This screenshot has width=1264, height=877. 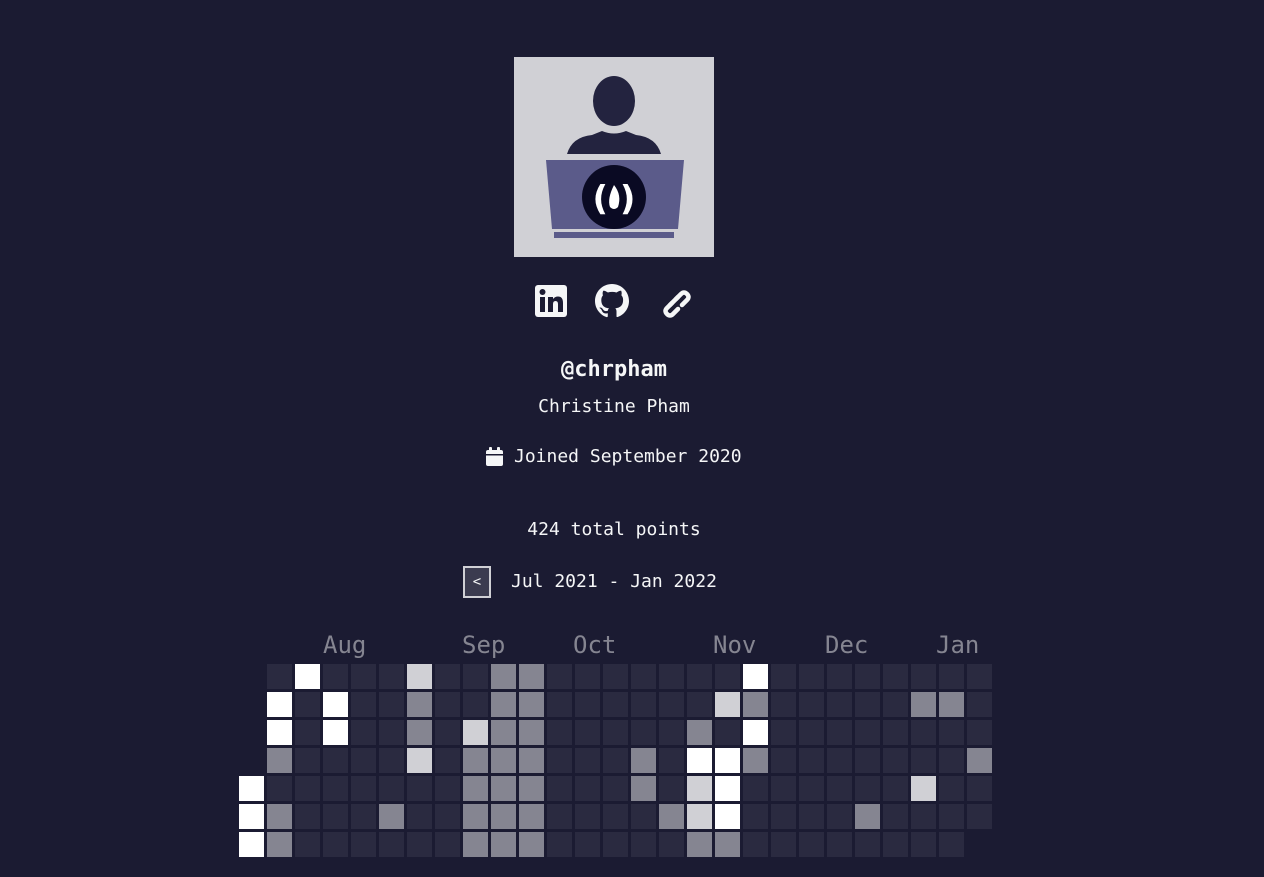 I want to click on linkedin-link, so click(x=551, y=301).